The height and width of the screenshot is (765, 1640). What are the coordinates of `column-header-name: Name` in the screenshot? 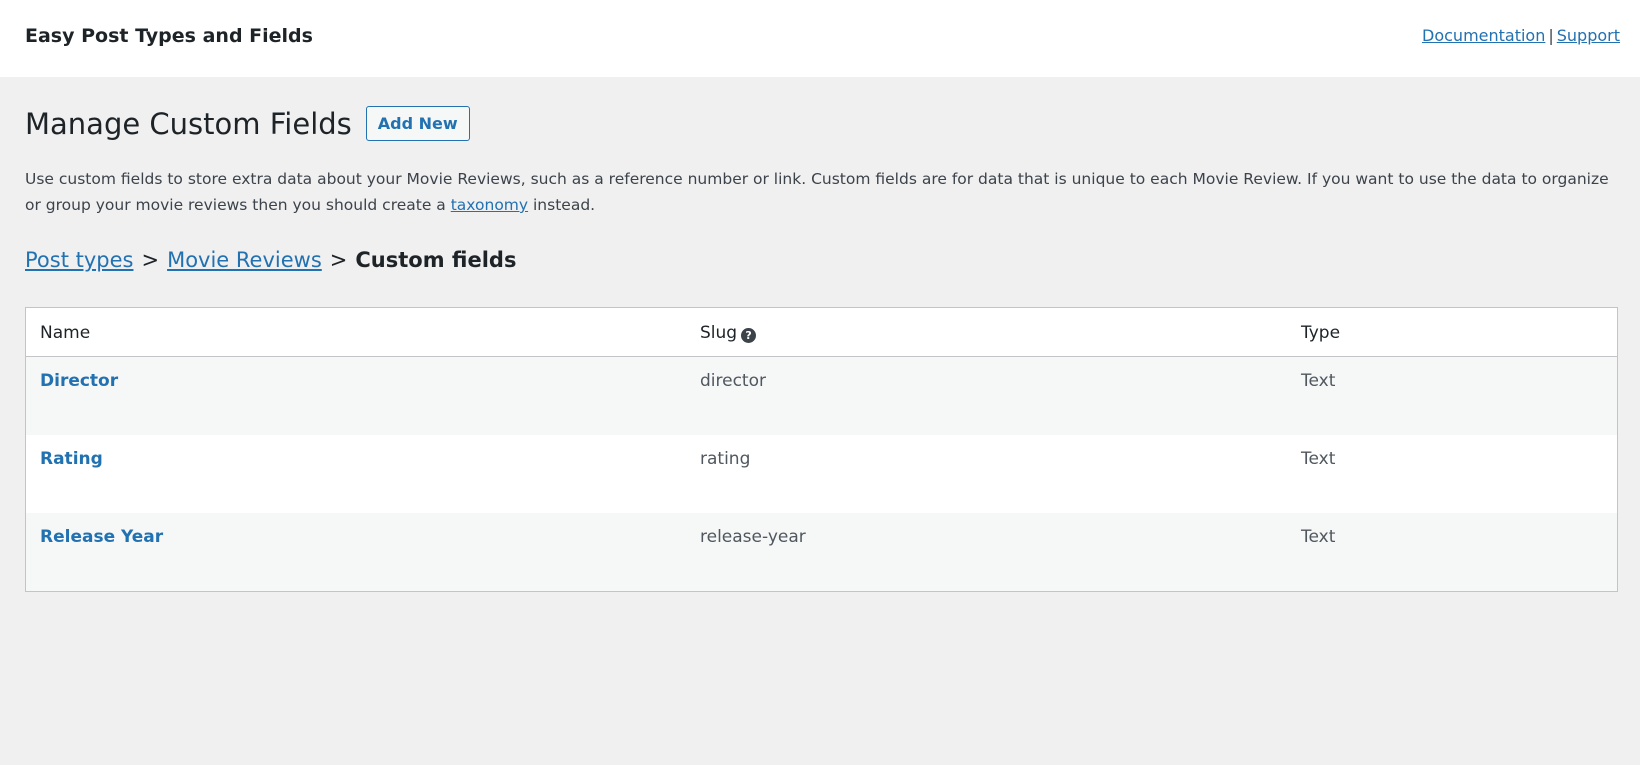 It's located at (65, 333).